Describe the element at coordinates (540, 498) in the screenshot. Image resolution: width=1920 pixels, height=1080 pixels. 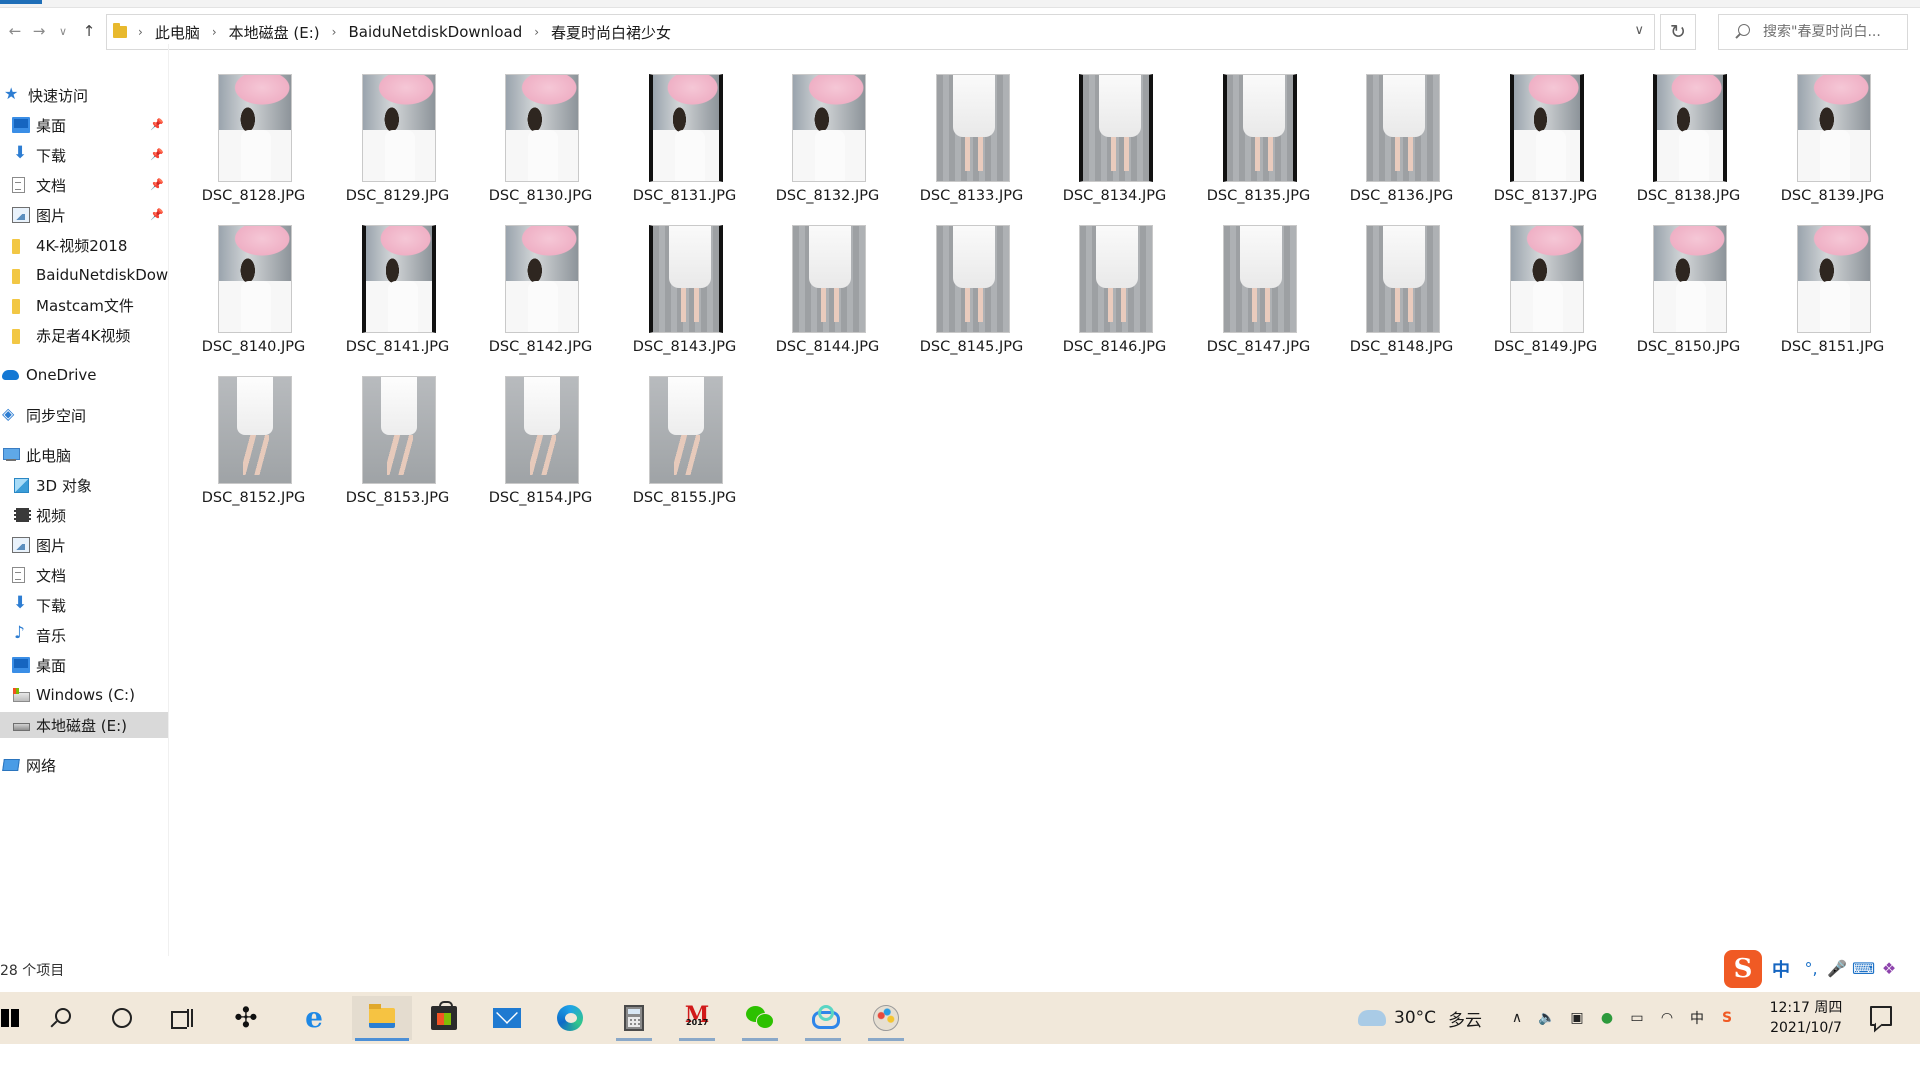
I see `file-name: DSC_8154.JPG` at that location.